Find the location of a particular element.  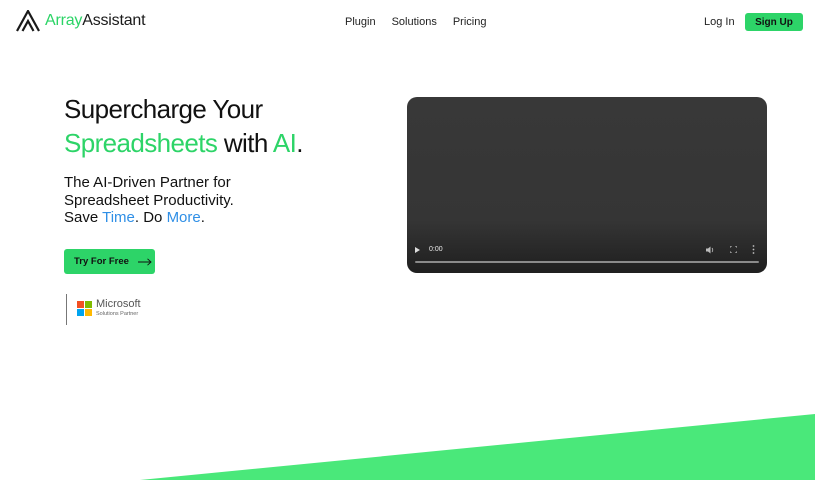

signup-button: Sign Up is located at coordinates (774, 22).